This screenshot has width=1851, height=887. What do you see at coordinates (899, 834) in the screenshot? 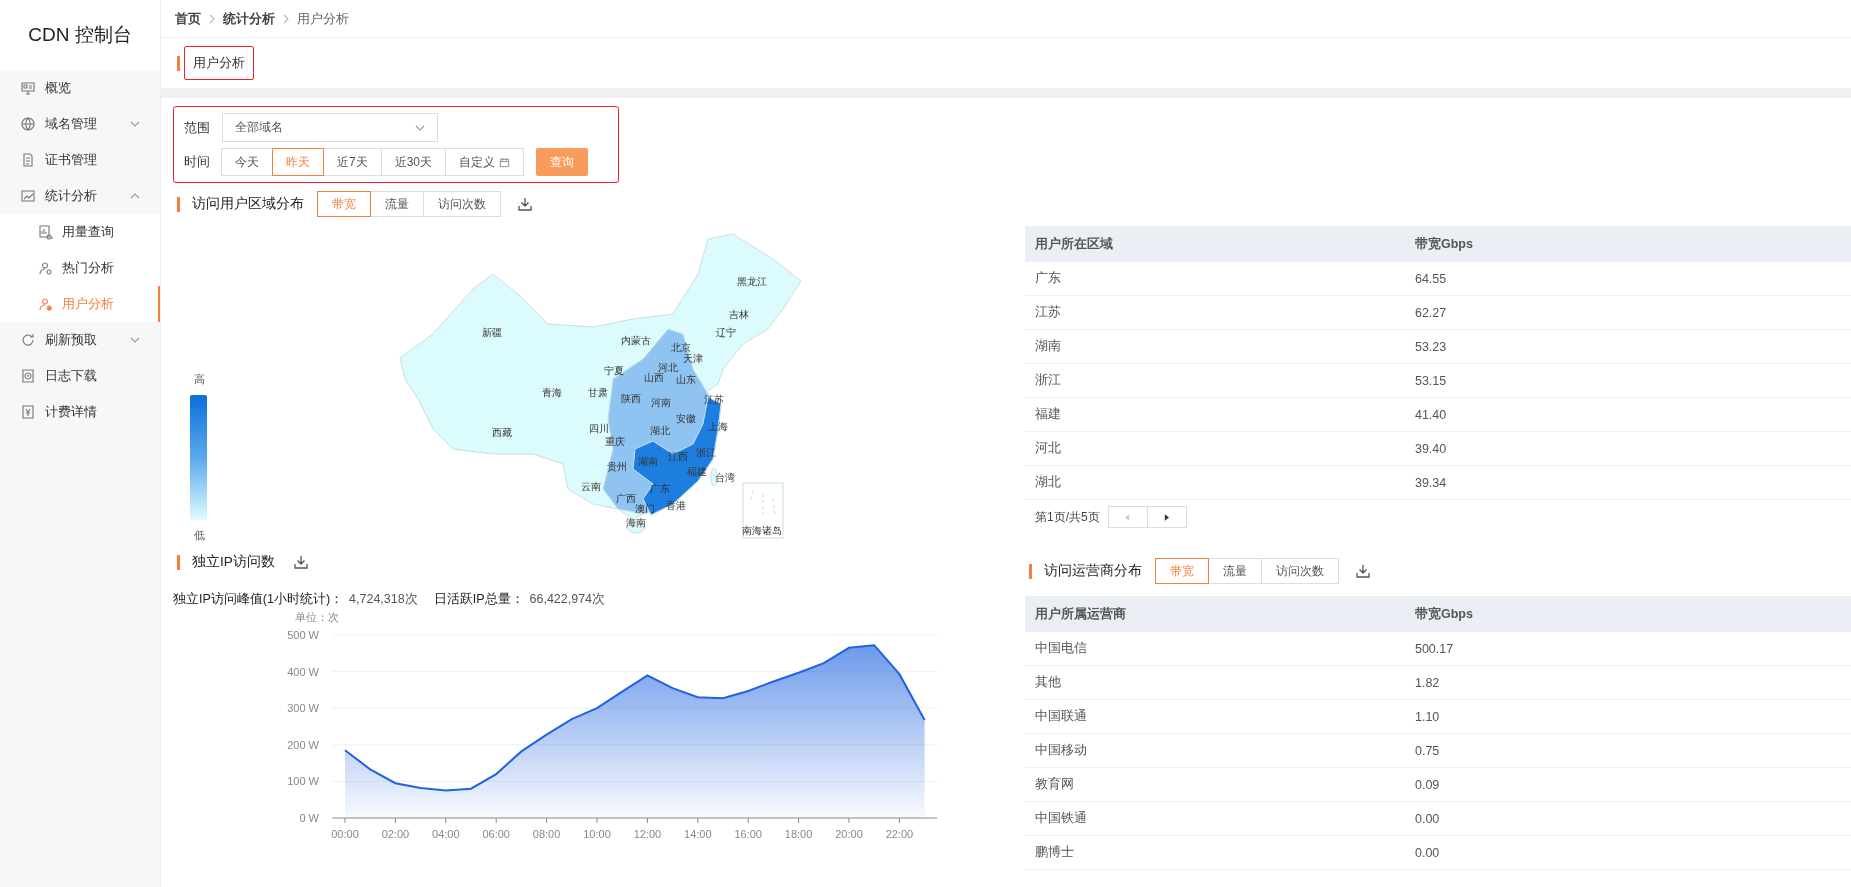
I see `x-axis-label: 22:00` at bounding box center [899, 834].